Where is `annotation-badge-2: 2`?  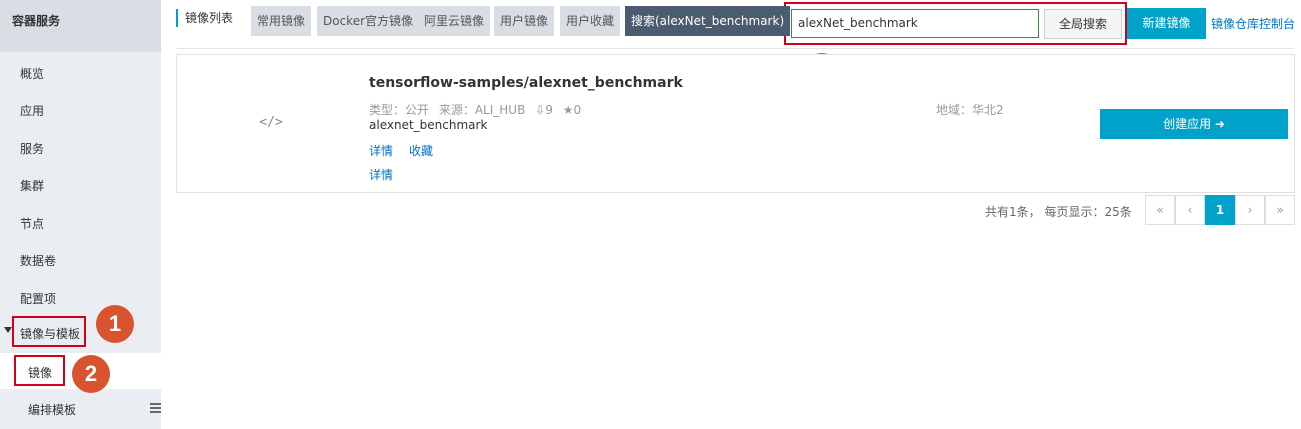 annotation-badge-2: 2 is located at coordinates (91, 374).